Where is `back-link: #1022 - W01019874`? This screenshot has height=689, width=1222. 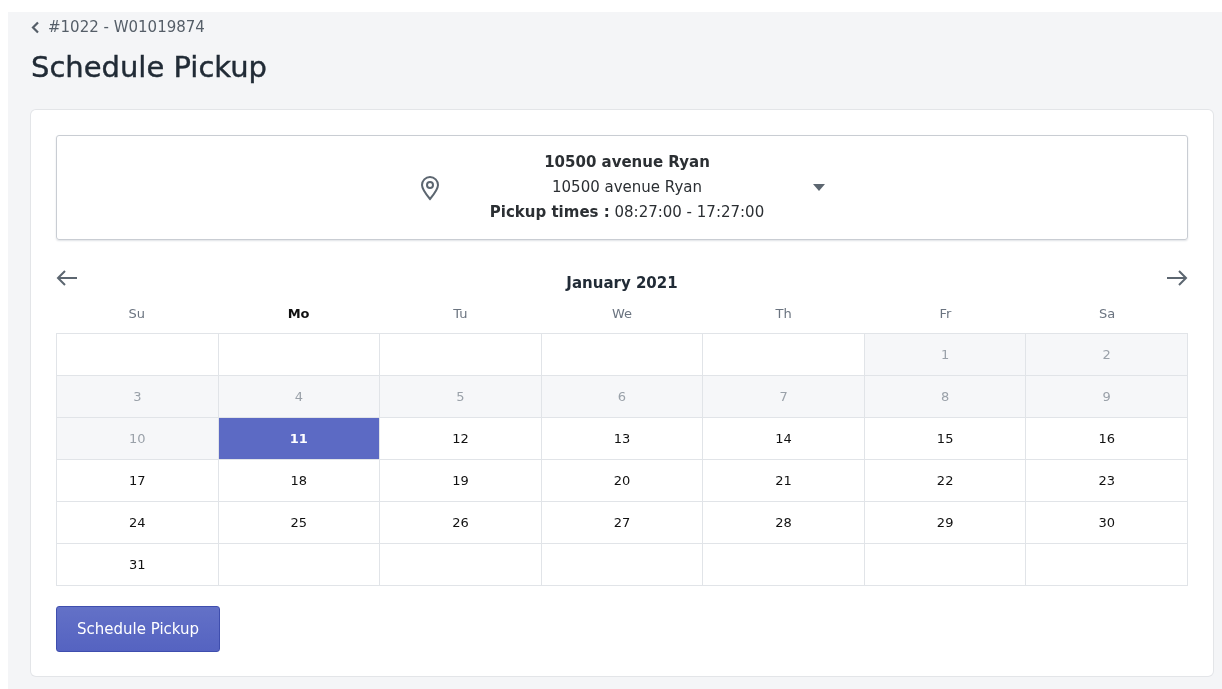 back-link: #1022 - W01019874 is located at coordinates (118, 27).